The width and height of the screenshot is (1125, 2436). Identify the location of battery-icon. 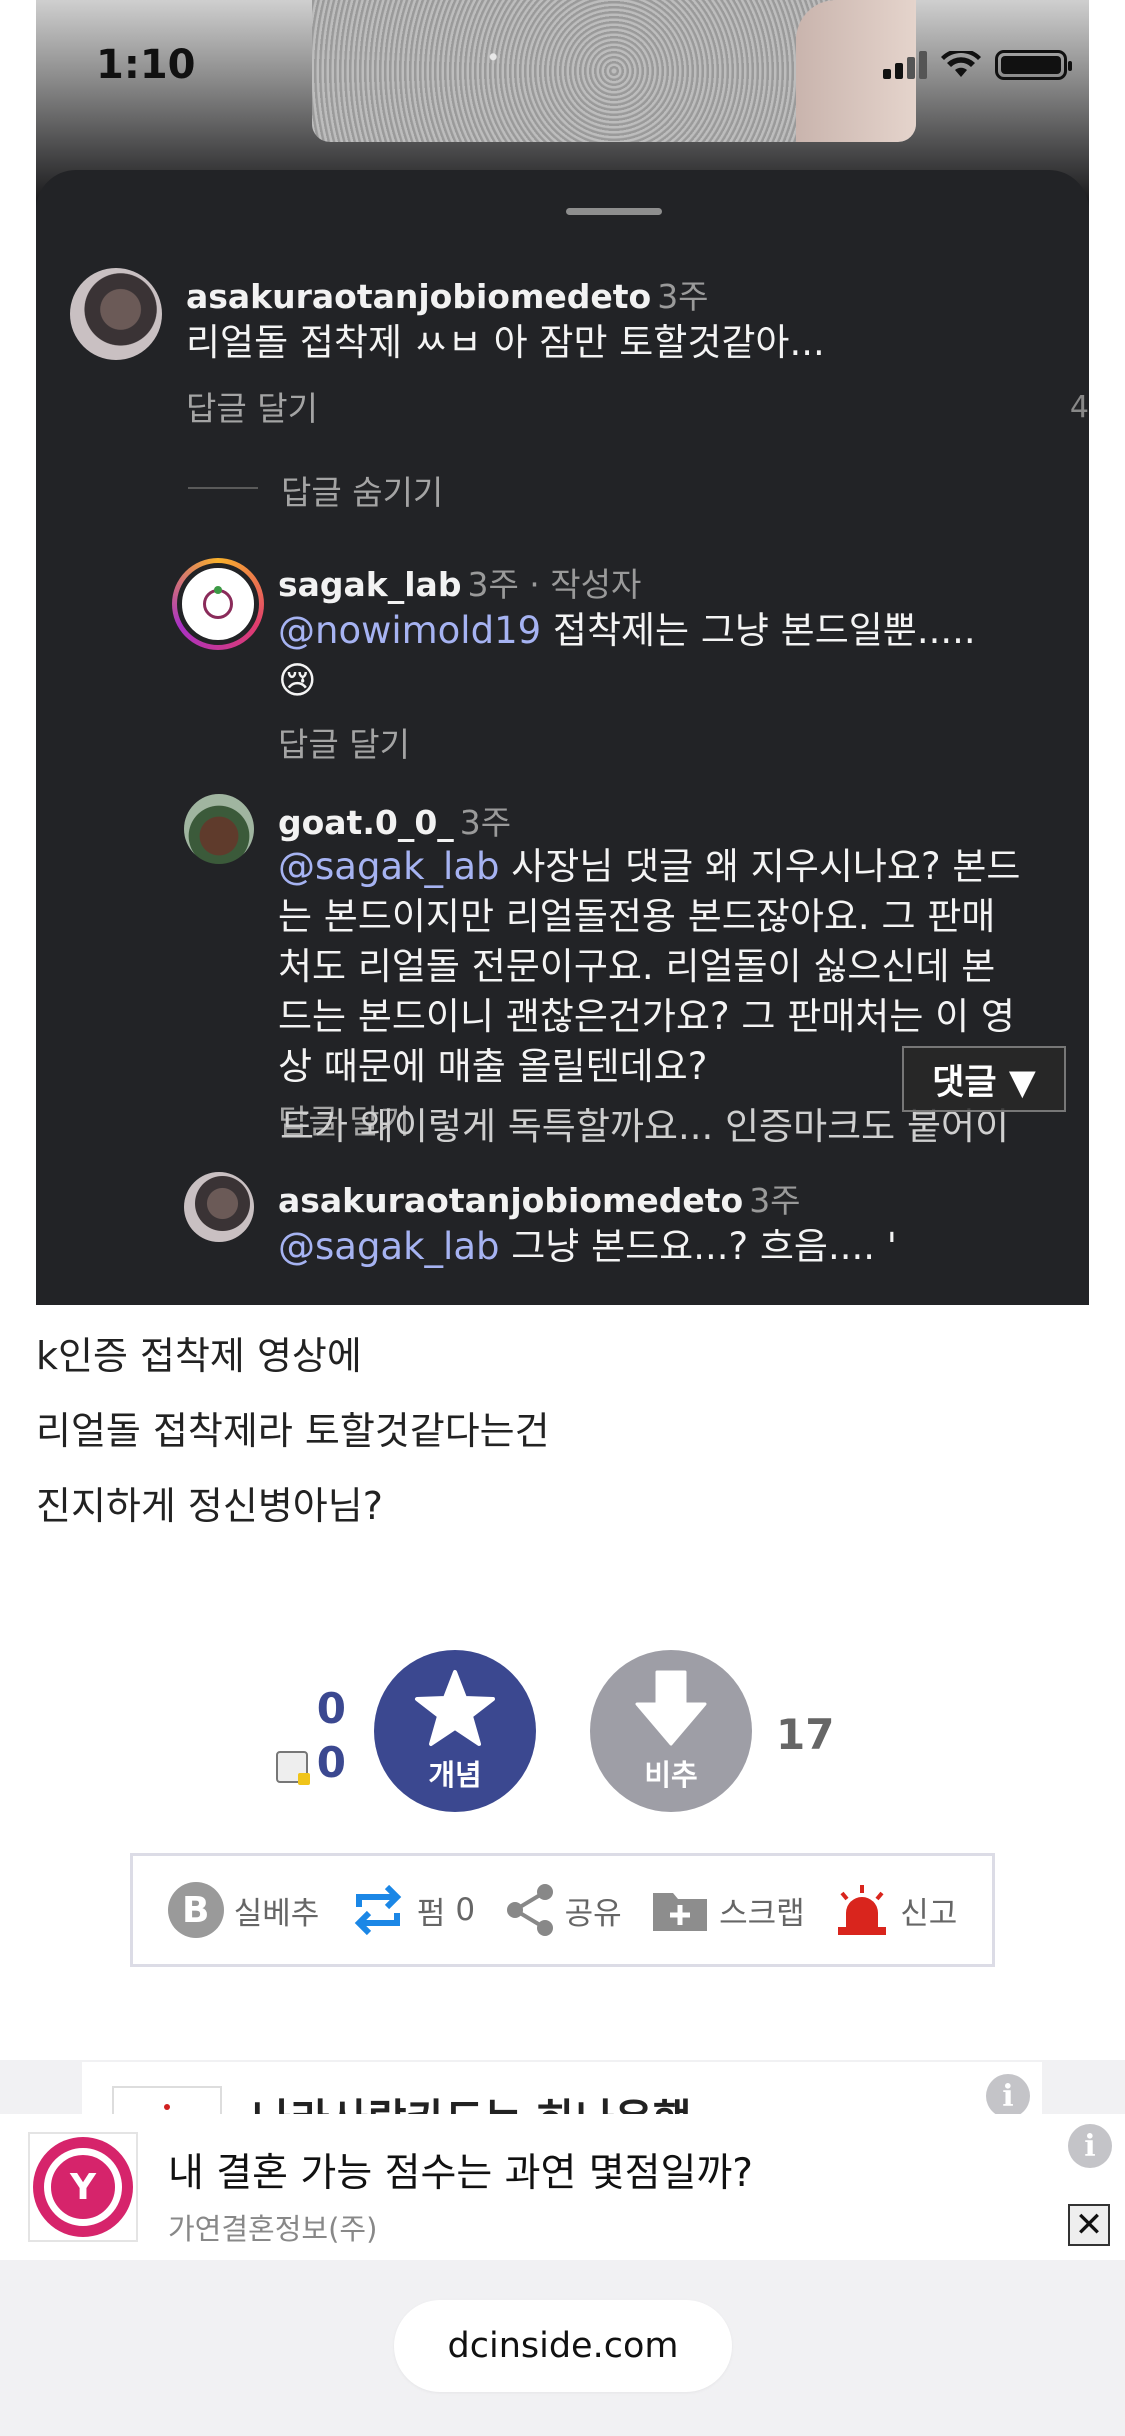
(1033, 65).